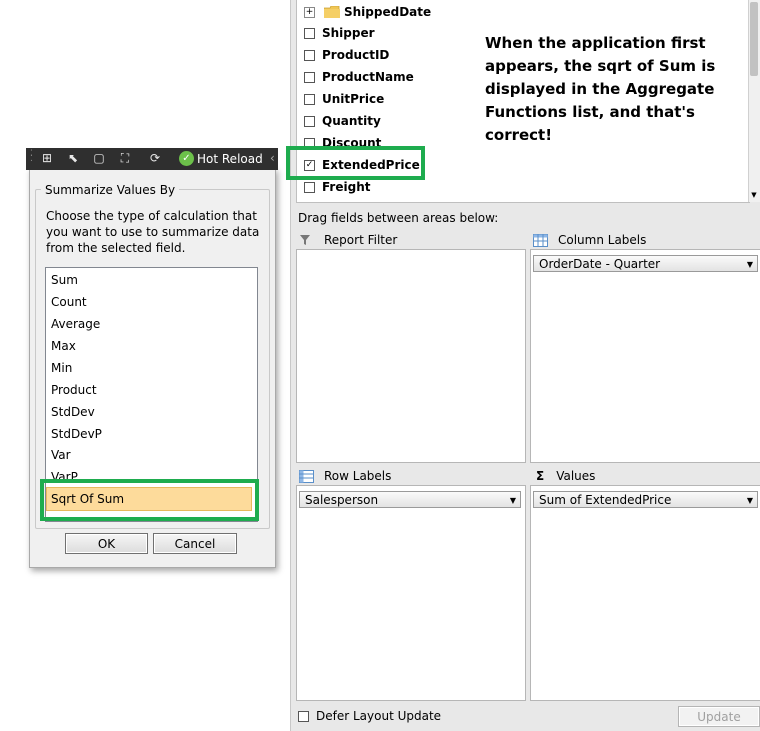 This screenshot has height=731, width=760. I want to click on toolbar-grip: ⁚ ⁚, so click(31, 156).